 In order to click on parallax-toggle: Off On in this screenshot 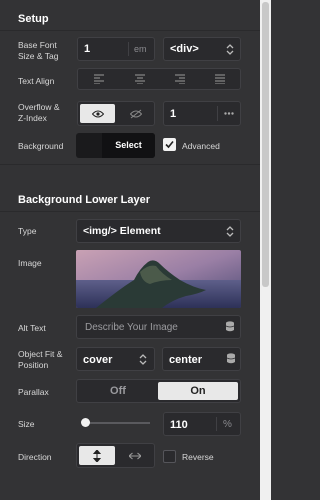, I will do `click(158, 391)`.